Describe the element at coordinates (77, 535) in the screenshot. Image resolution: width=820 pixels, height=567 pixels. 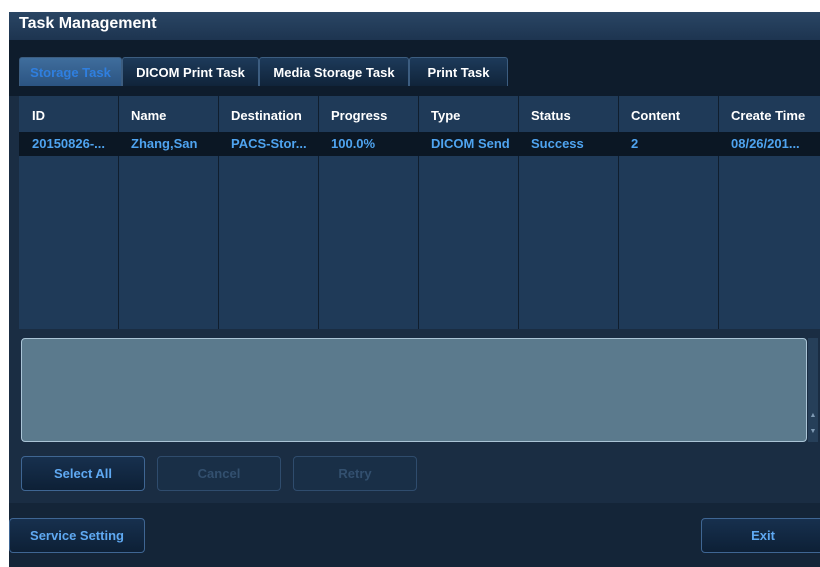
I see `service-setting-button: Service Setting` at that location.